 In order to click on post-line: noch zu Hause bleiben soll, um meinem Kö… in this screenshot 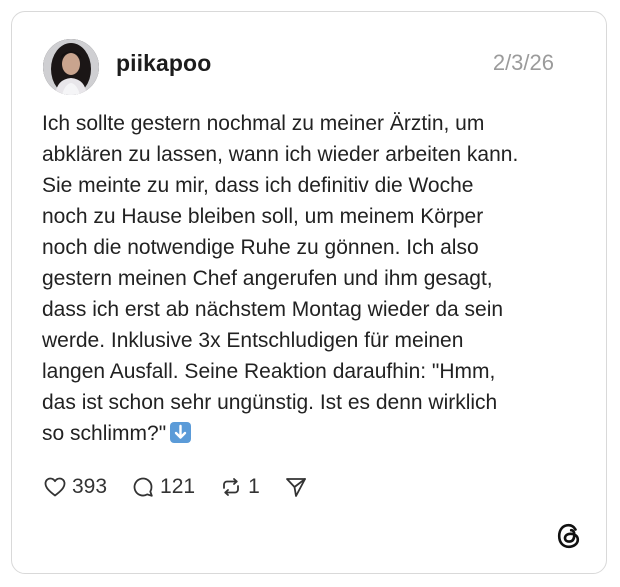, I will do `click(263, 216)`.